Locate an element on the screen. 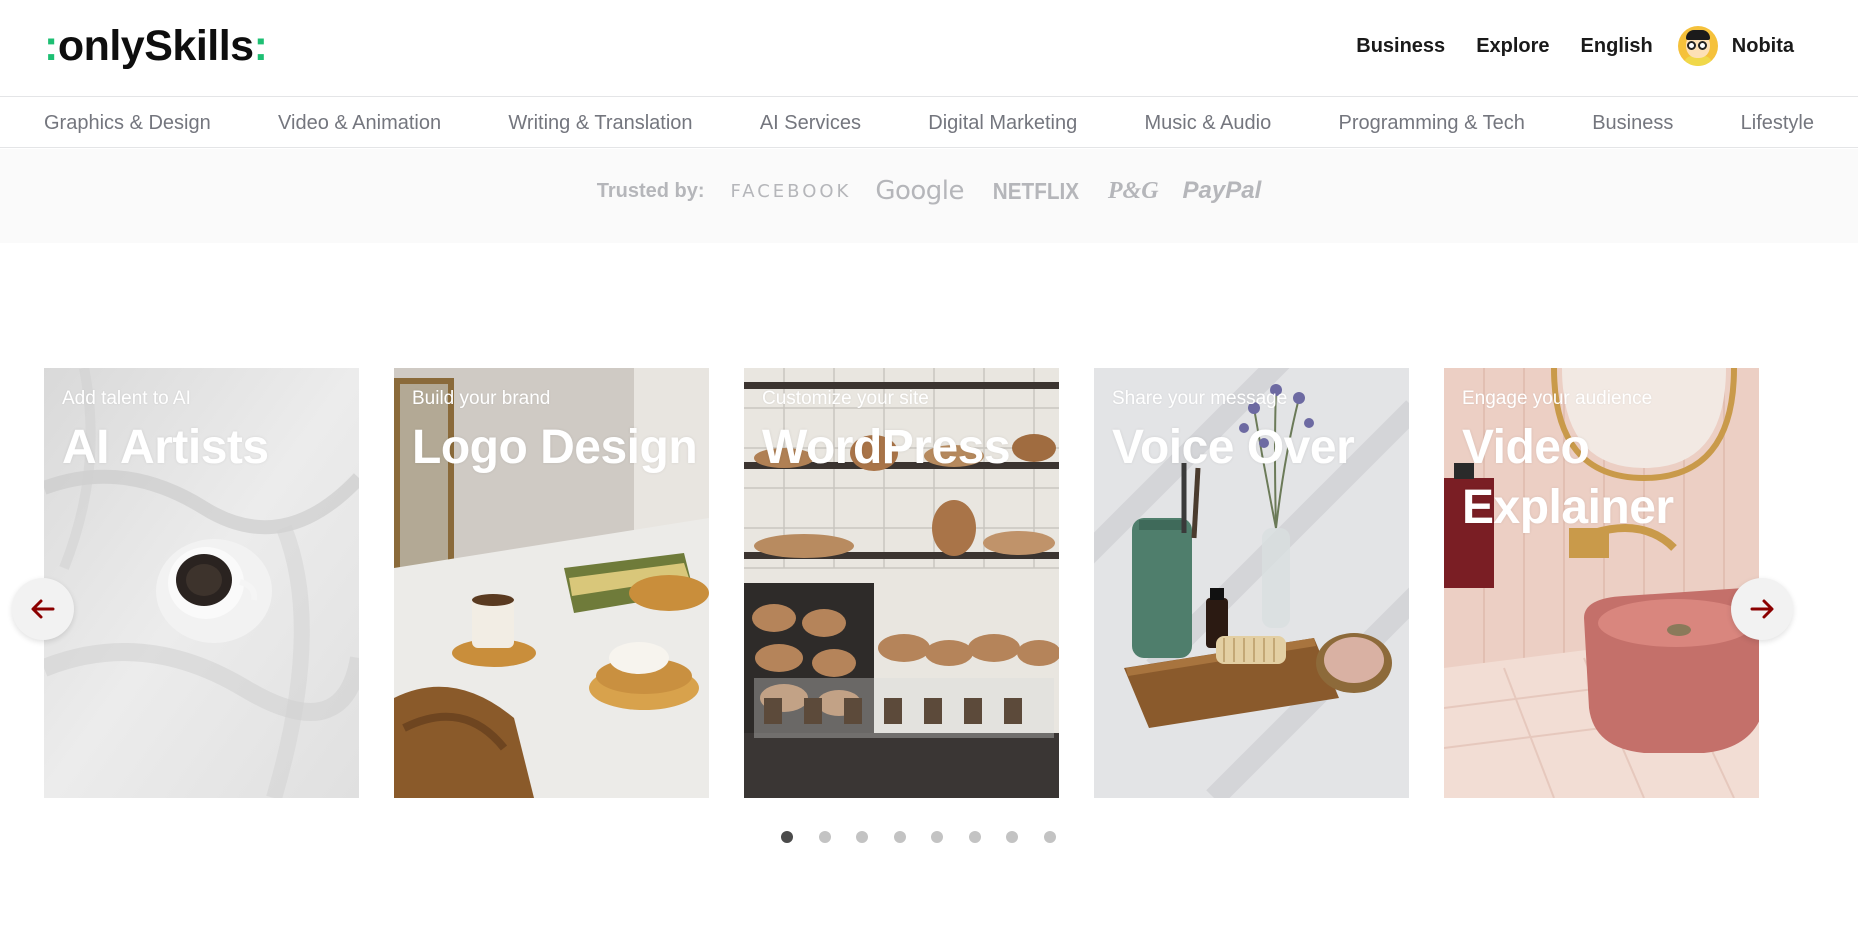 Image resolution: width=1858 pixels, height=944 pixels. arrow-right-icon is located at coordinates (1762, 609).